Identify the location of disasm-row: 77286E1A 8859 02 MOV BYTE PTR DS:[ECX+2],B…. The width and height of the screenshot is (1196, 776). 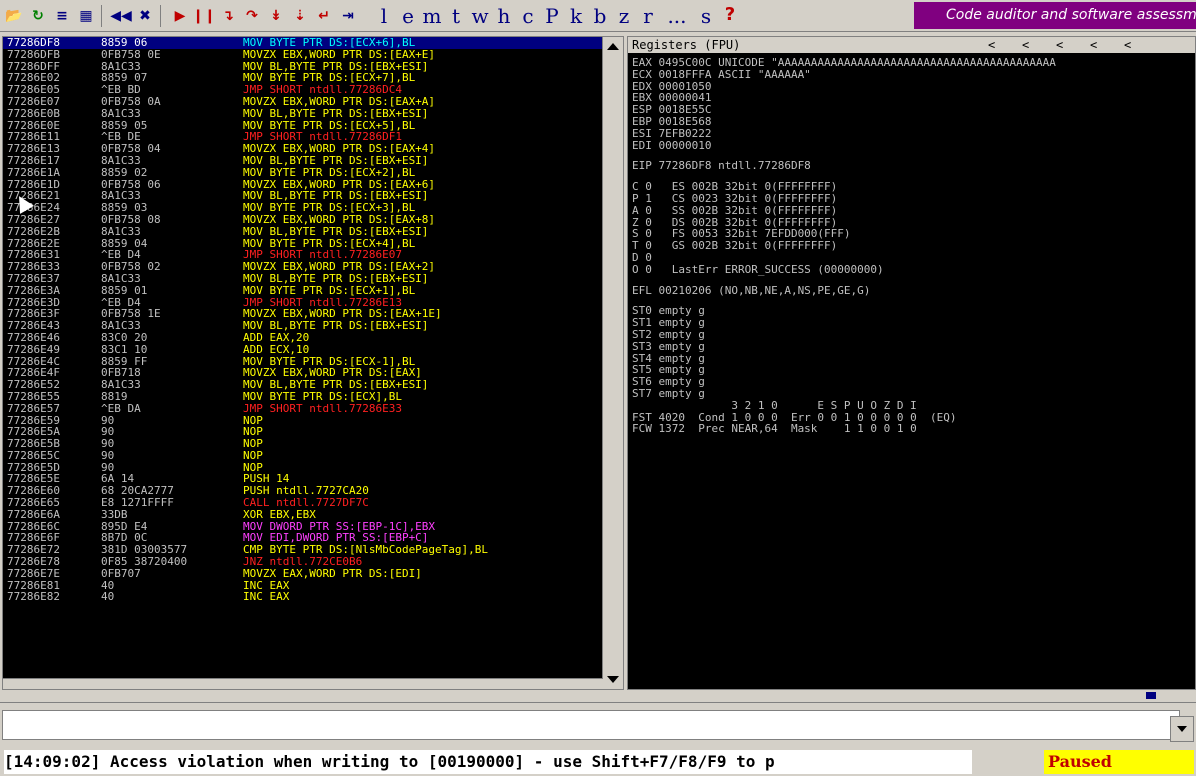
(303, 172).